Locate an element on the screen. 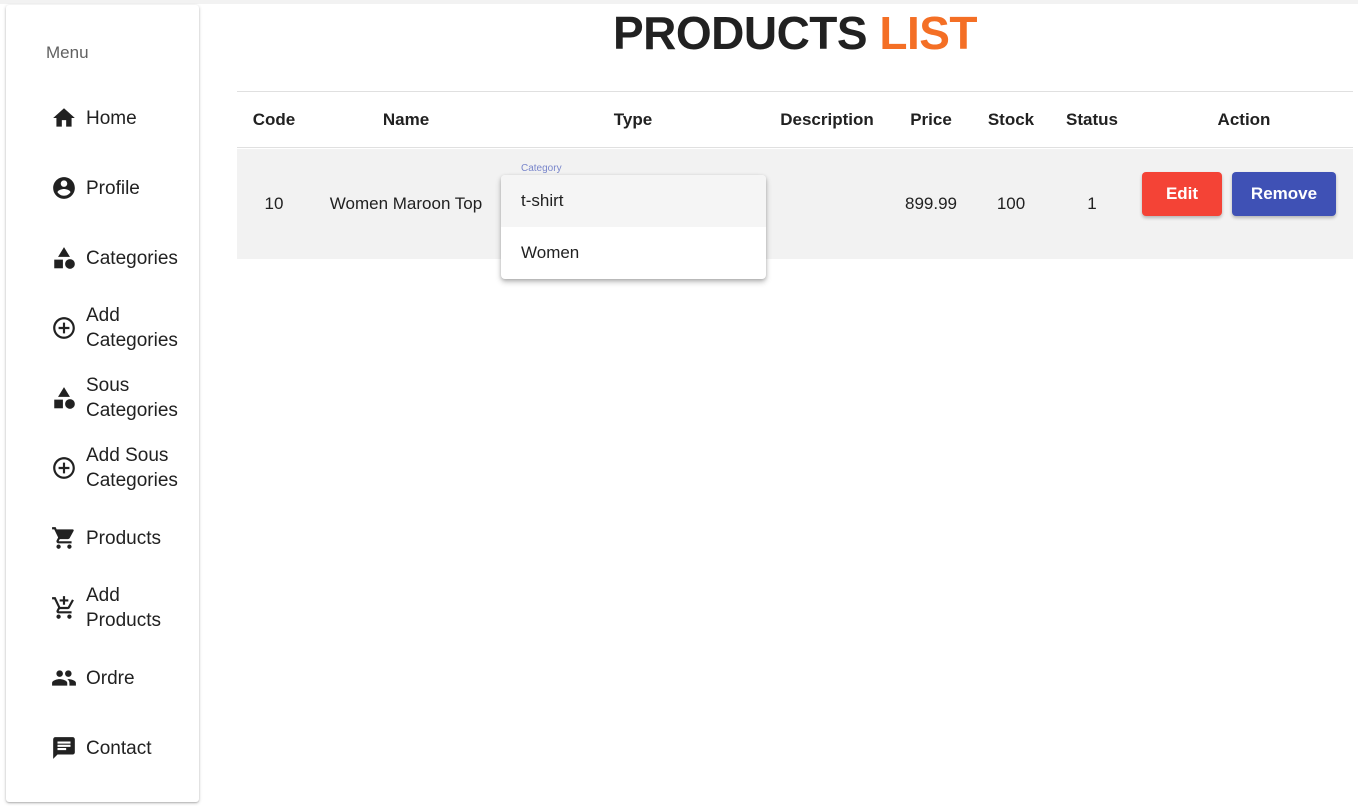 This screenshot has width=1358, height=806. column-header-price: Price is located at coordinates (931, 119).